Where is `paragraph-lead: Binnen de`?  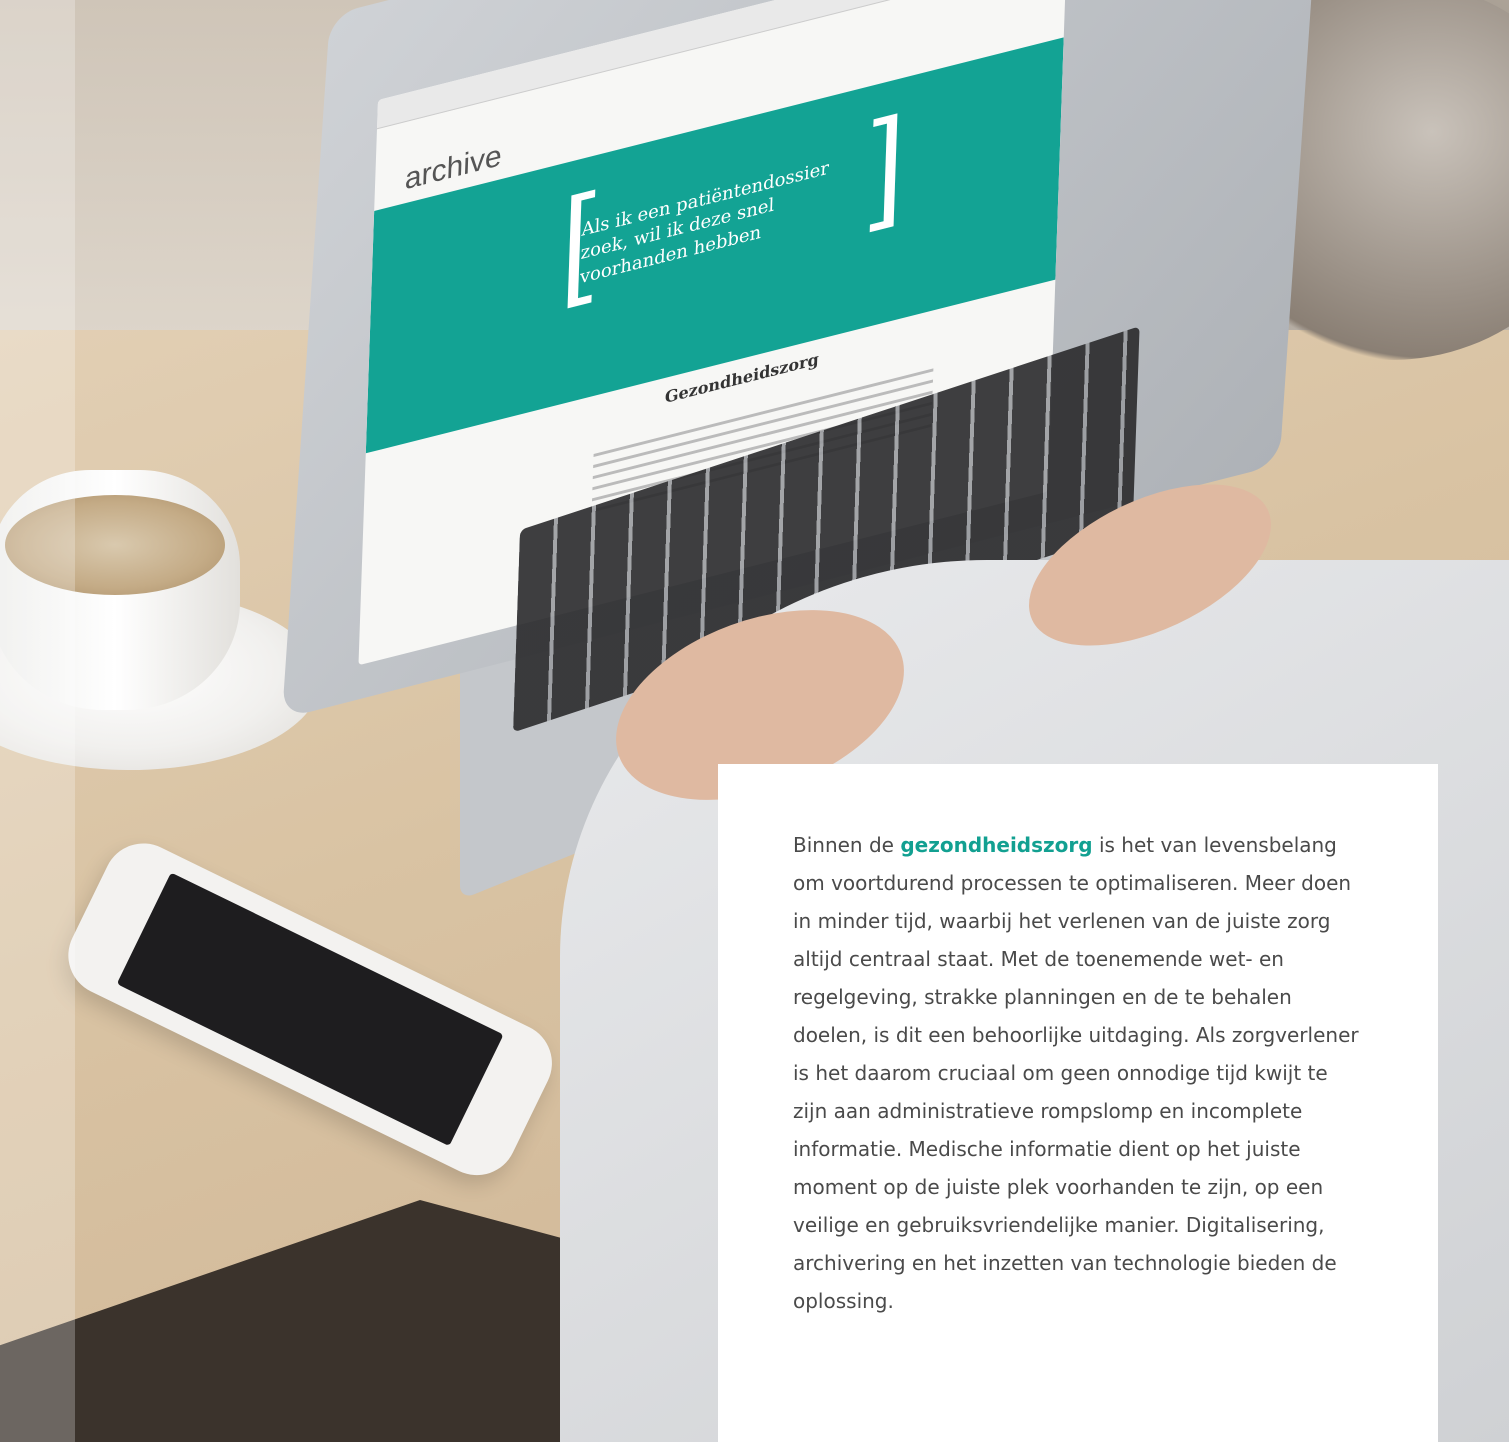
paragraph-lead: Binnen de is located at coordinates (847, 845).